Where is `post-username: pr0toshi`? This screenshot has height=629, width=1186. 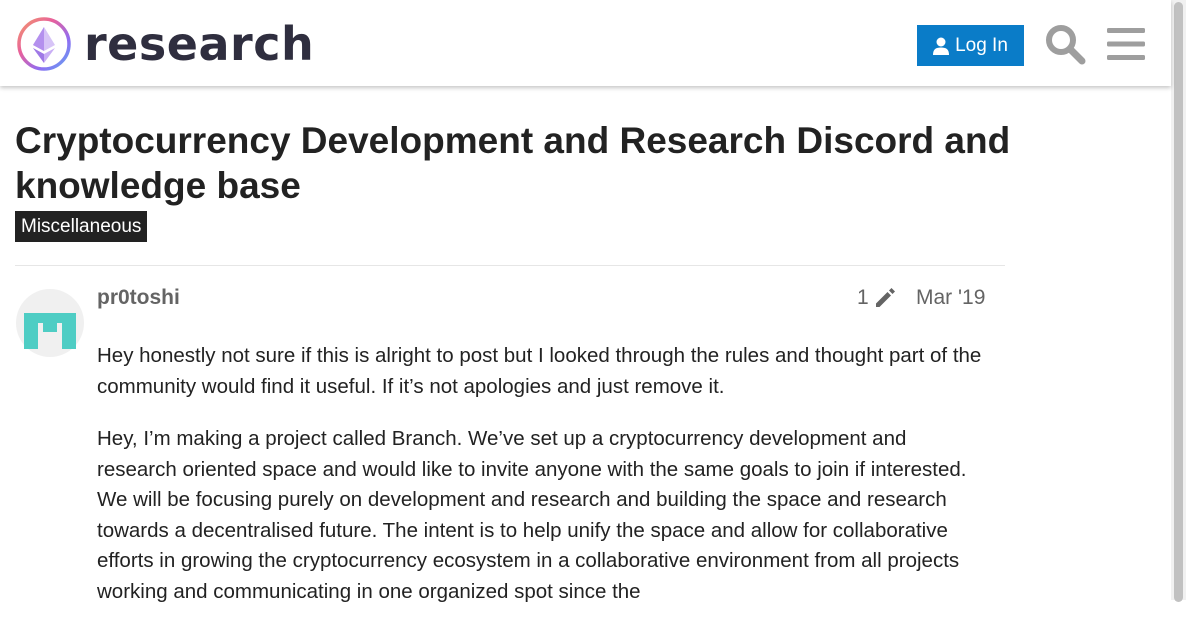
post-username: pr0toshi is located at coordinates (138, 298).